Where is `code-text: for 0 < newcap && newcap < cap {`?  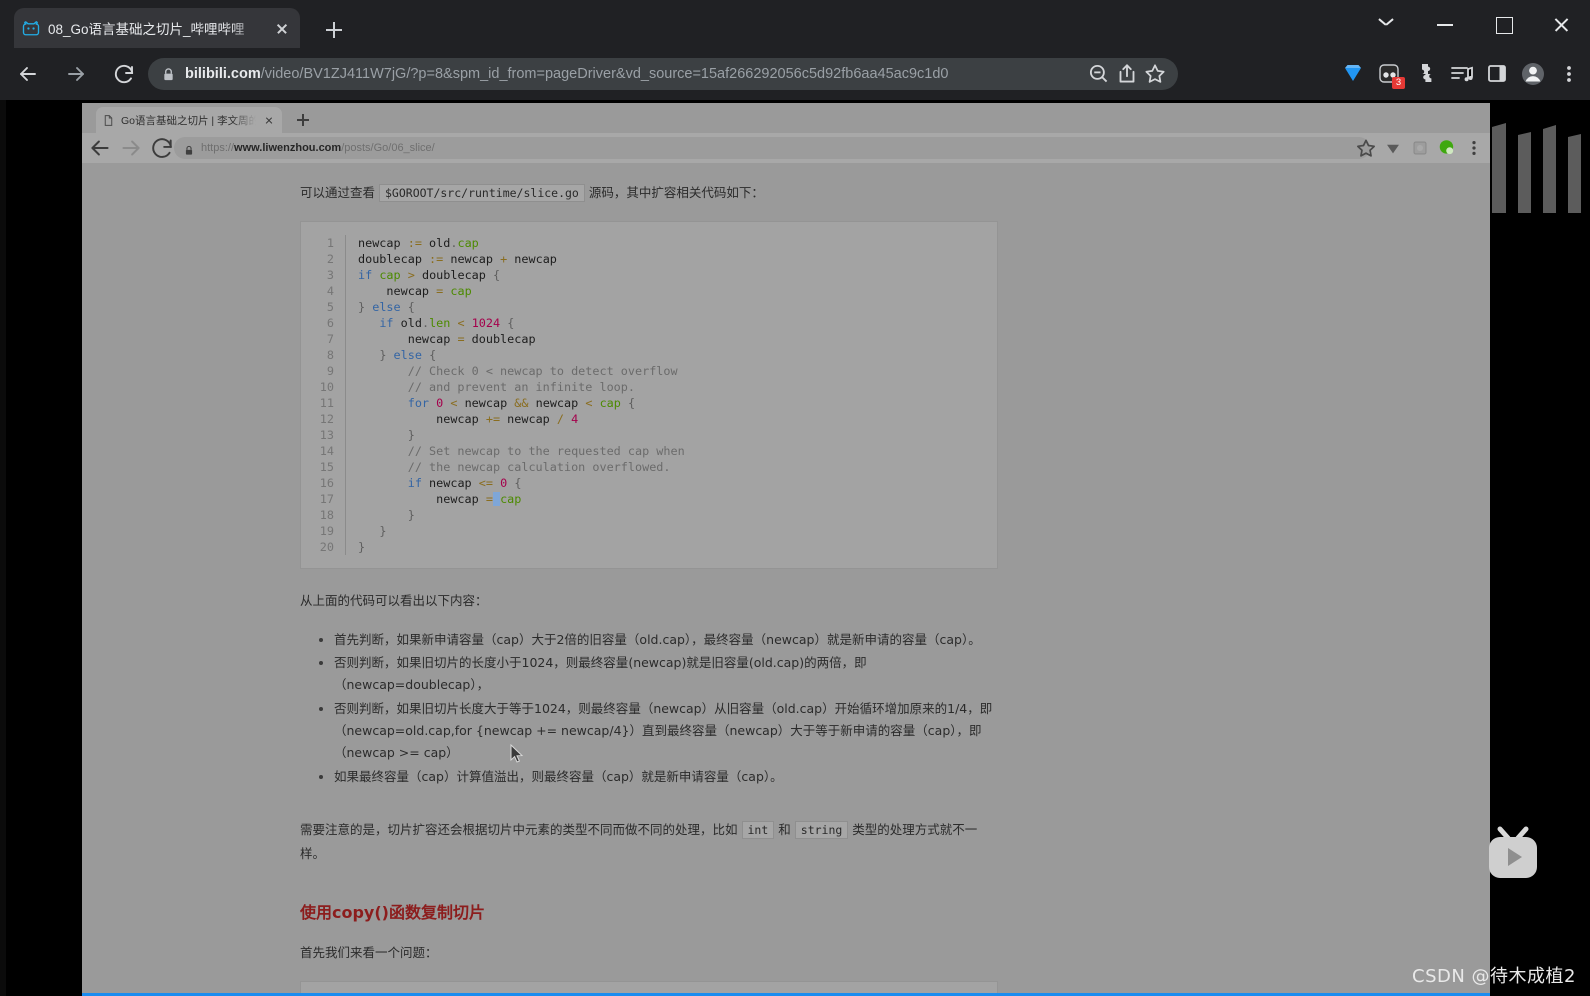
code-text: for 0 < newcap && newcap < cap { is located at coordinates (490, 402).